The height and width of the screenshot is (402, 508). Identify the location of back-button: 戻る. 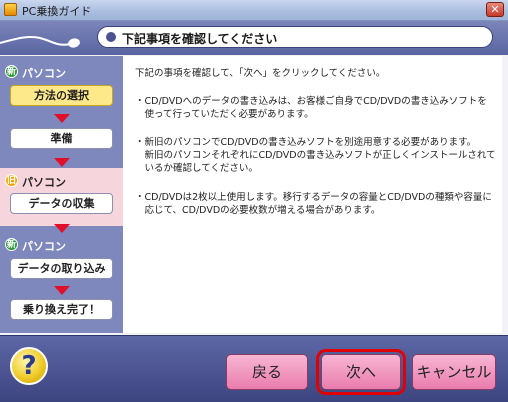
(267, 372).